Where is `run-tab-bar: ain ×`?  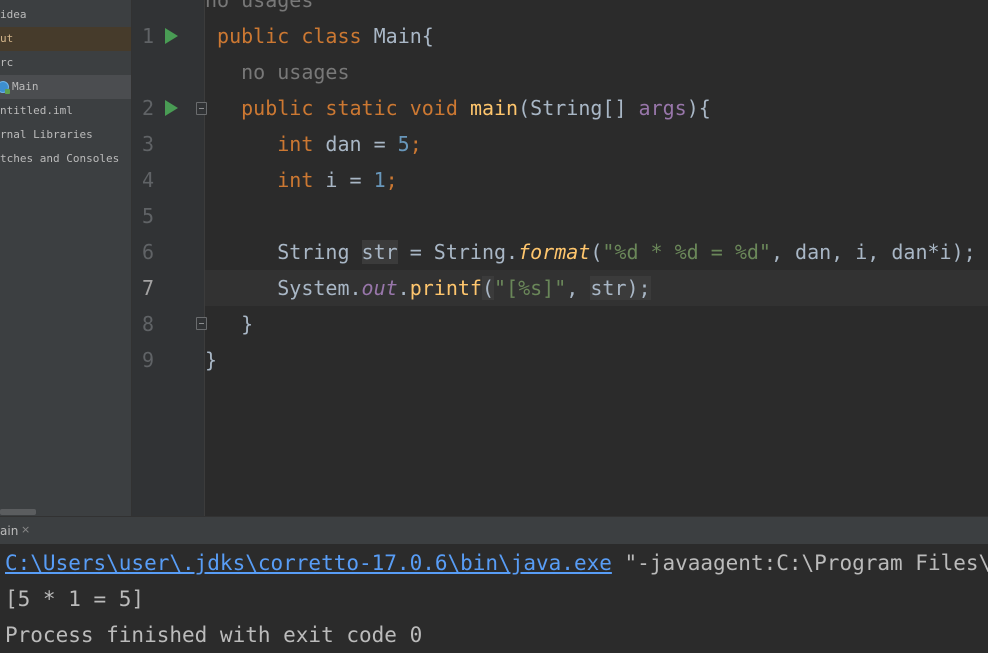
run-tab-bar: ain × is located at coordinates (494, 530).